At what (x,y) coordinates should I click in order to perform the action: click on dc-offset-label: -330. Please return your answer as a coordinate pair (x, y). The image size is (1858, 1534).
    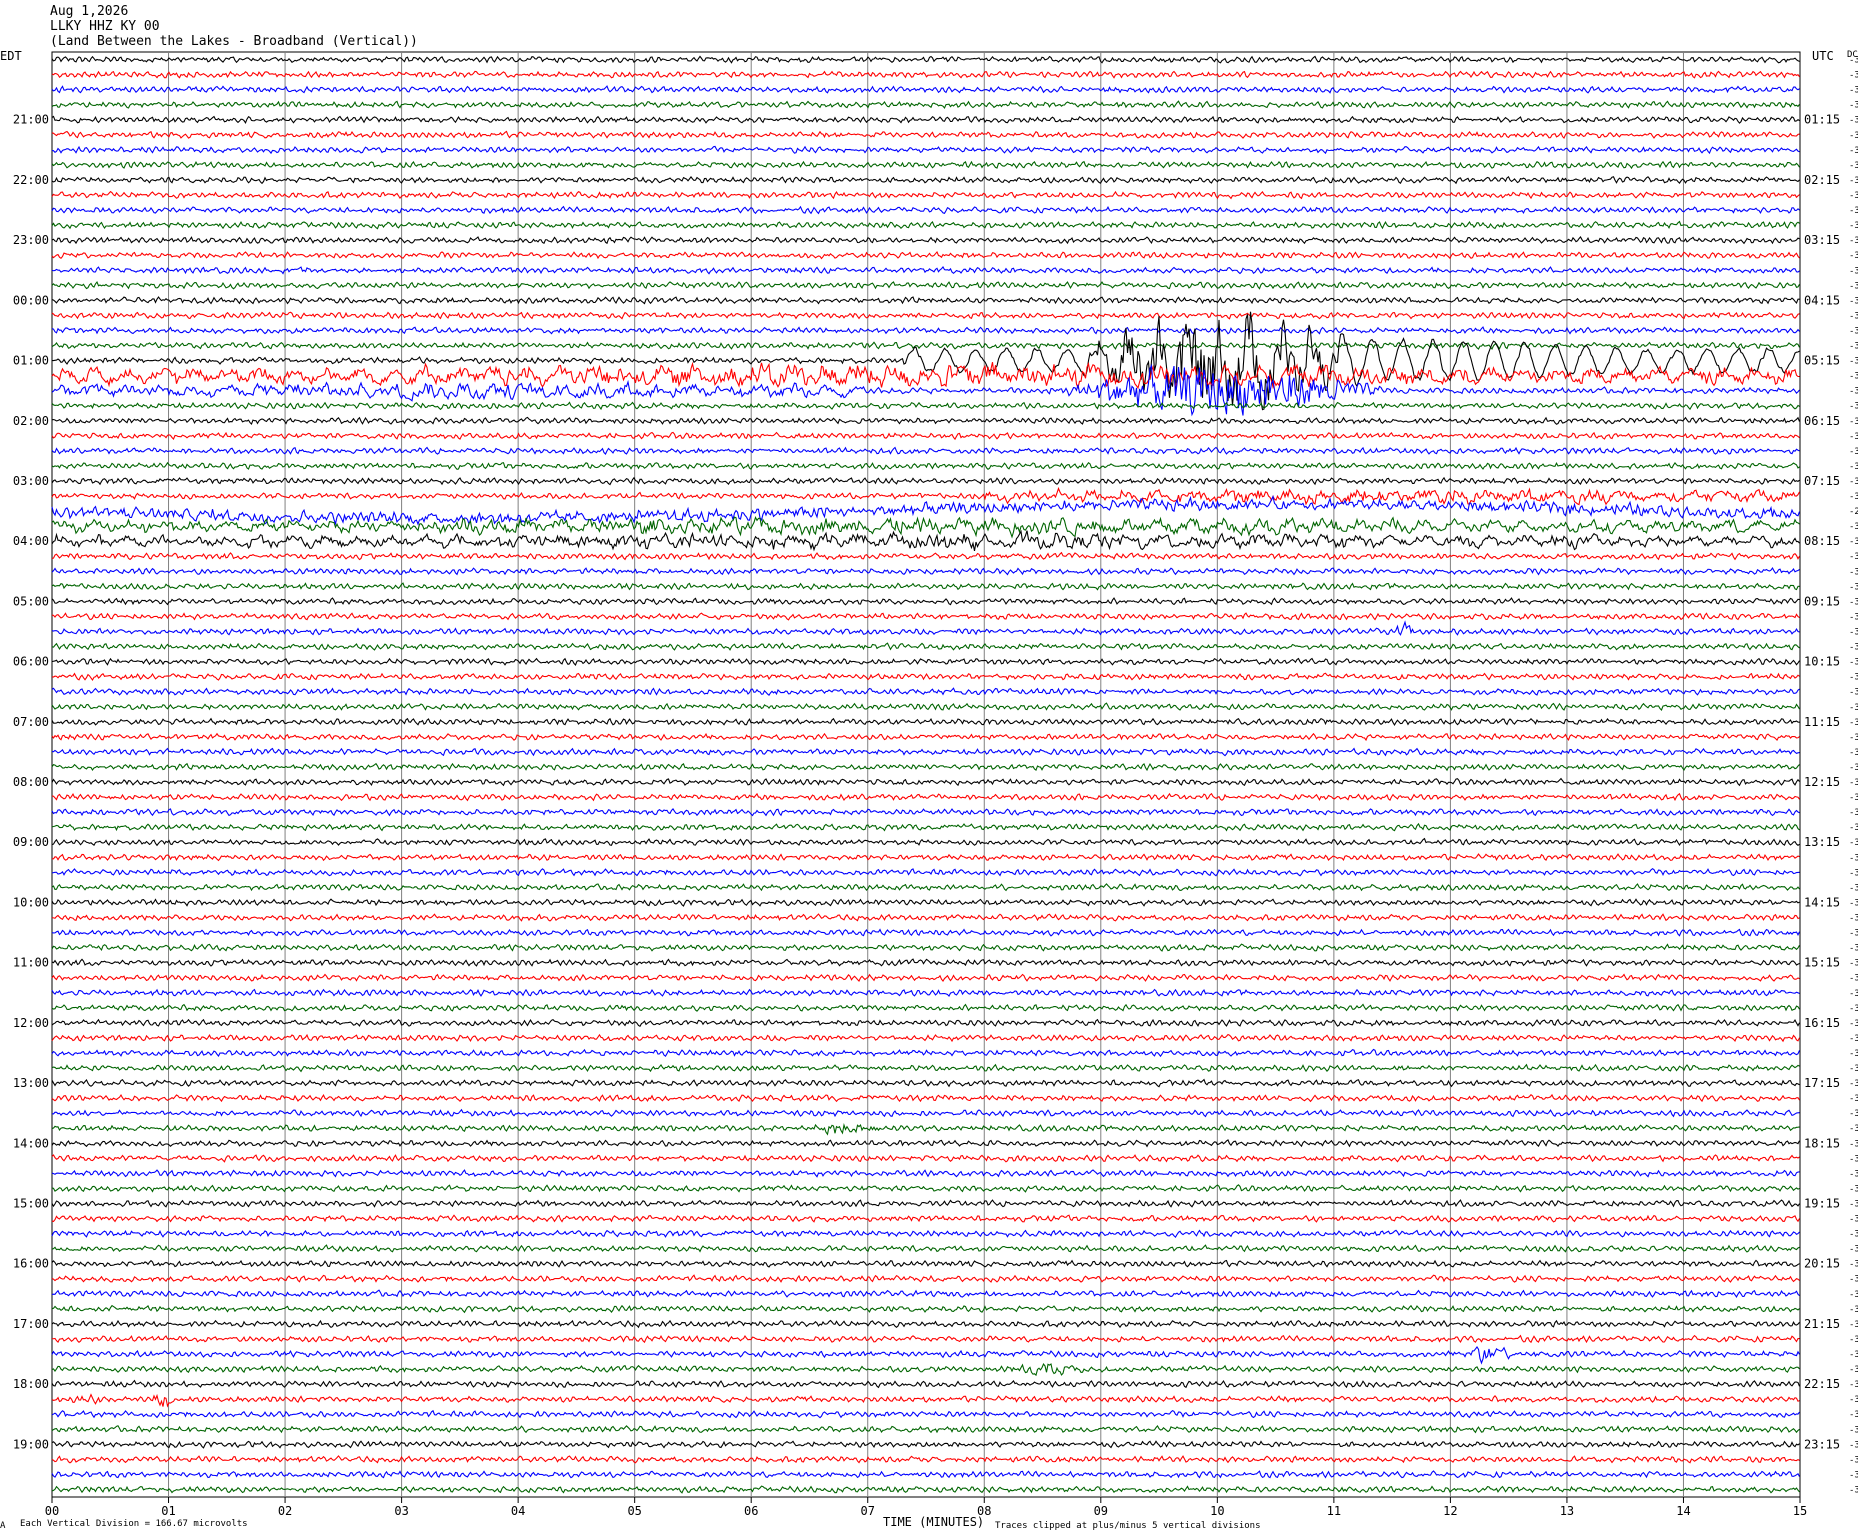
    Looking at the image, I should click on (1853, 1370).